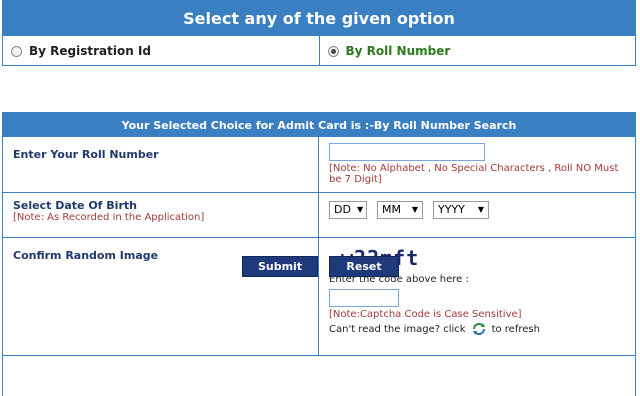 This screenshot has height=396, width=640. Describe the element at coordinates (479, 329) in the screenshot. I see `refresh-icon` at that location.